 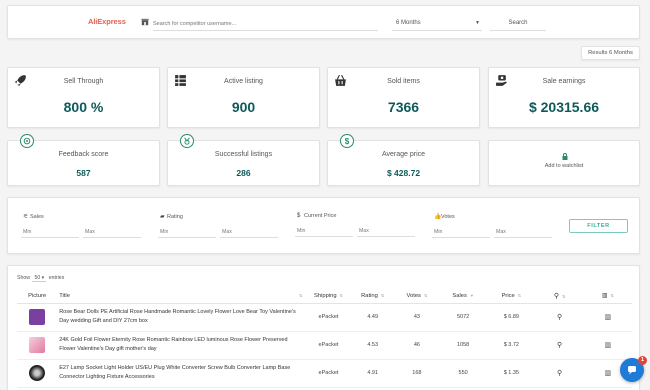 I want to click on sales-max-input: Max, so click(x=112, y=233).